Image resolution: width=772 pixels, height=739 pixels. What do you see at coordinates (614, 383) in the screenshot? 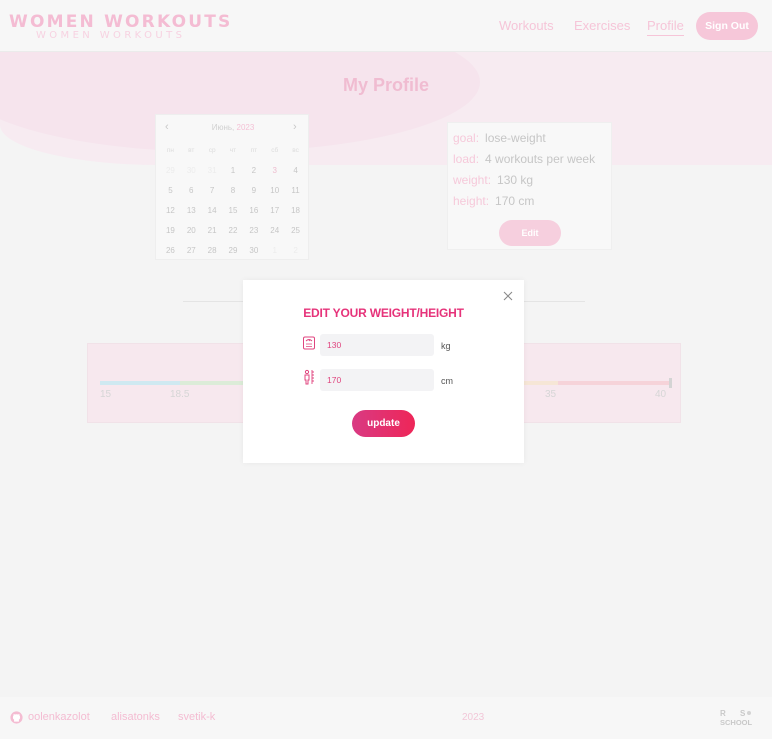
I see `bmi-segment-extreme` at bounding box center [614, 383].